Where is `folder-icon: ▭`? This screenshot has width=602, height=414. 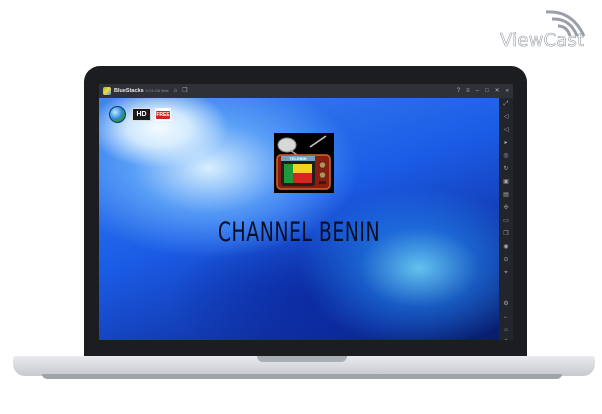 folder-icon: ▭ is located at coordinates (506, 221).